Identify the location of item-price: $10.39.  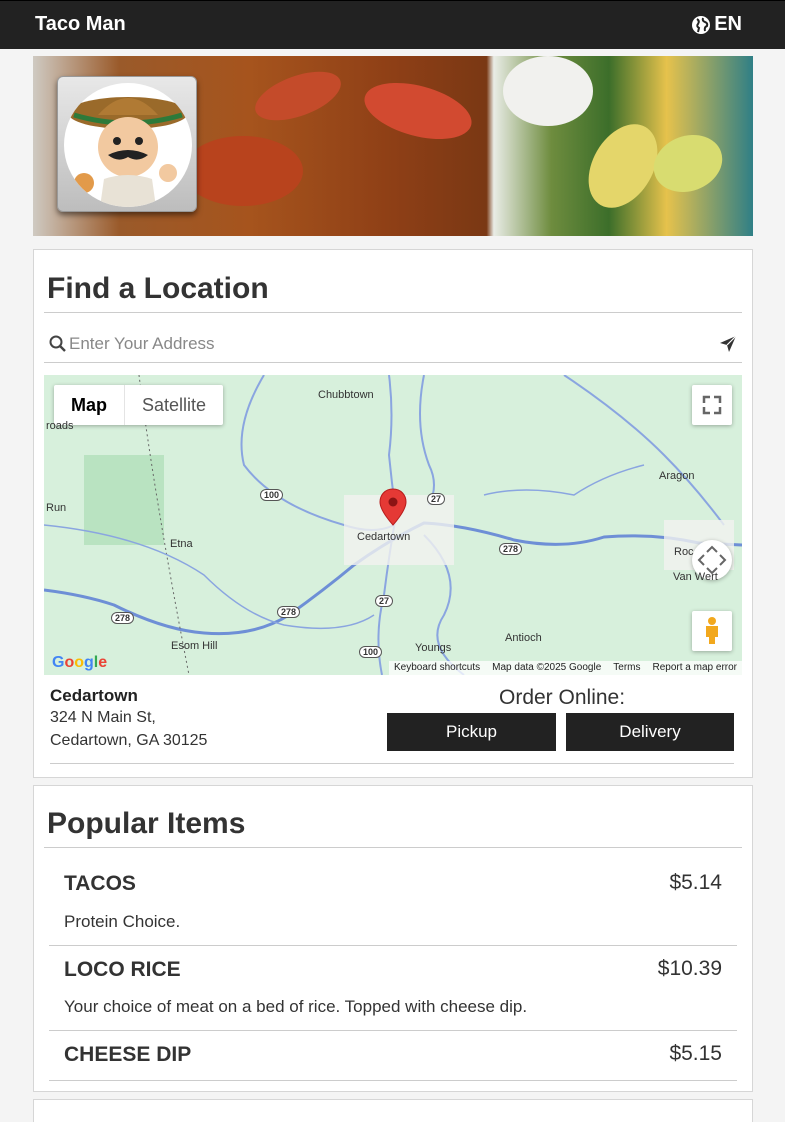
(689, 968).